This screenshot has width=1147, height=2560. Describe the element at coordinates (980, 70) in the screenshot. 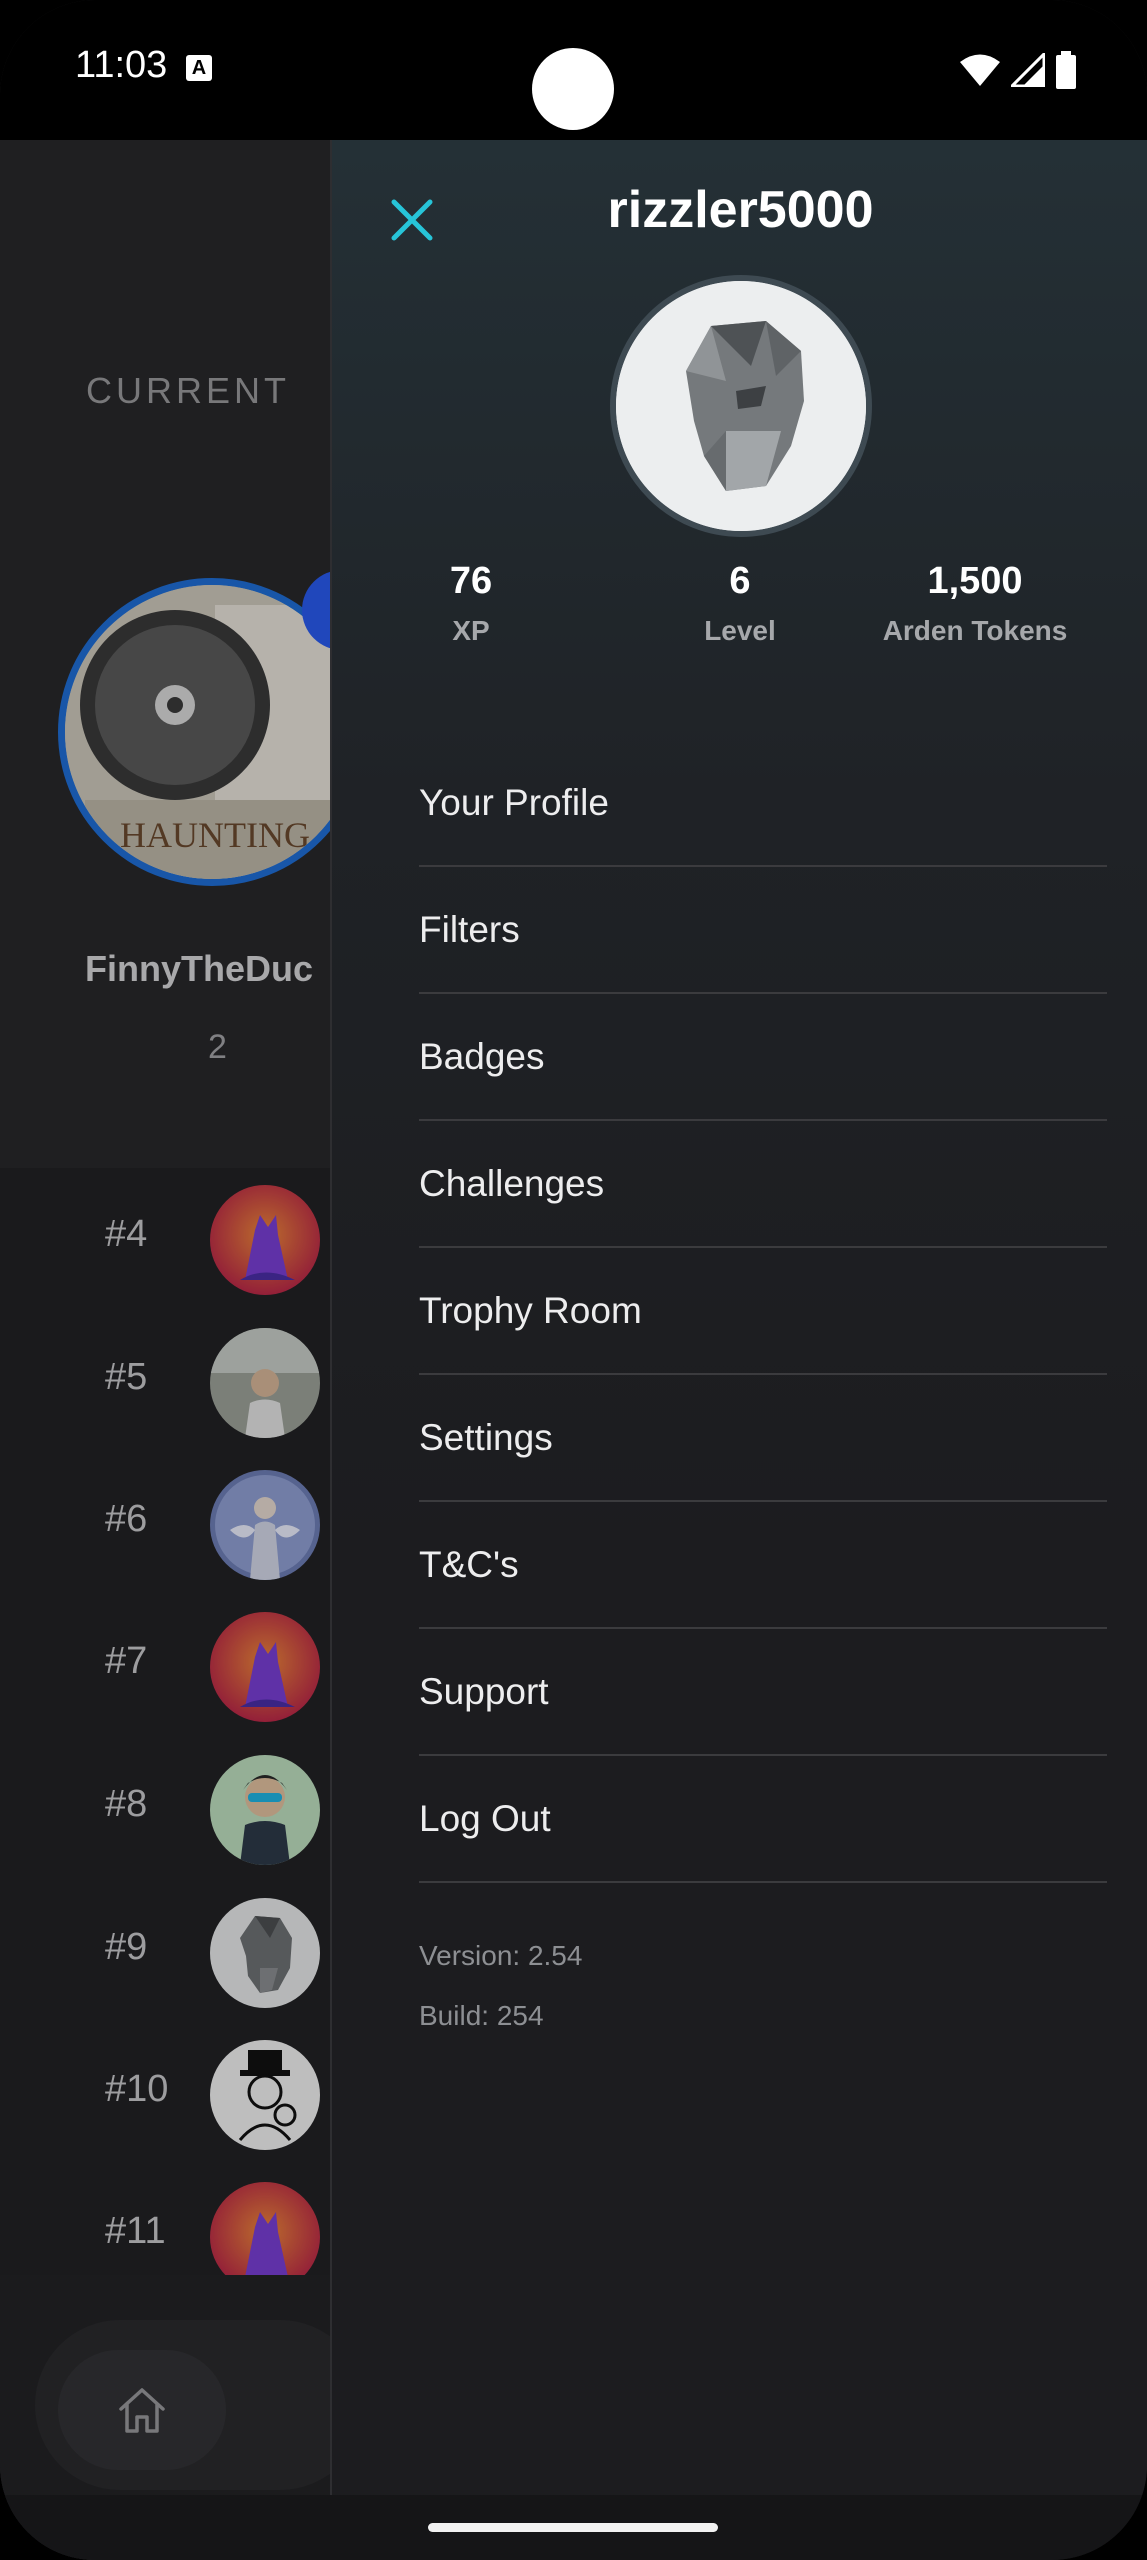

I see `wifi-icon` at that location.